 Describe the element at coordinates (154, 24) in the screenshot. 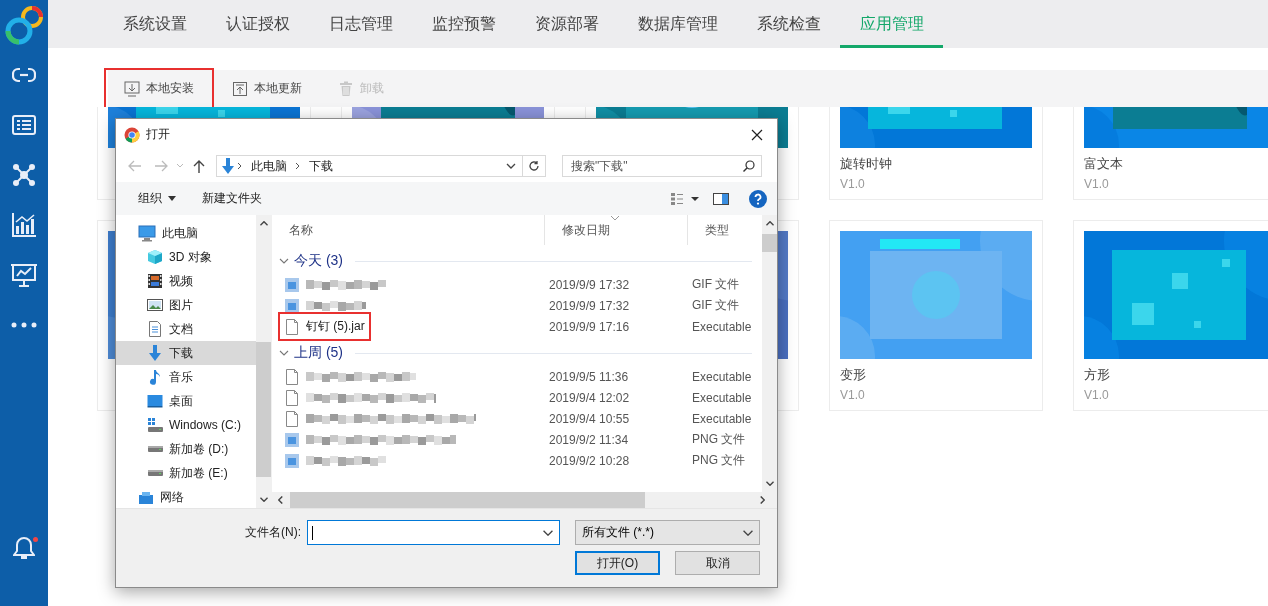

I see `nav-tab: 系统设置` at that location.